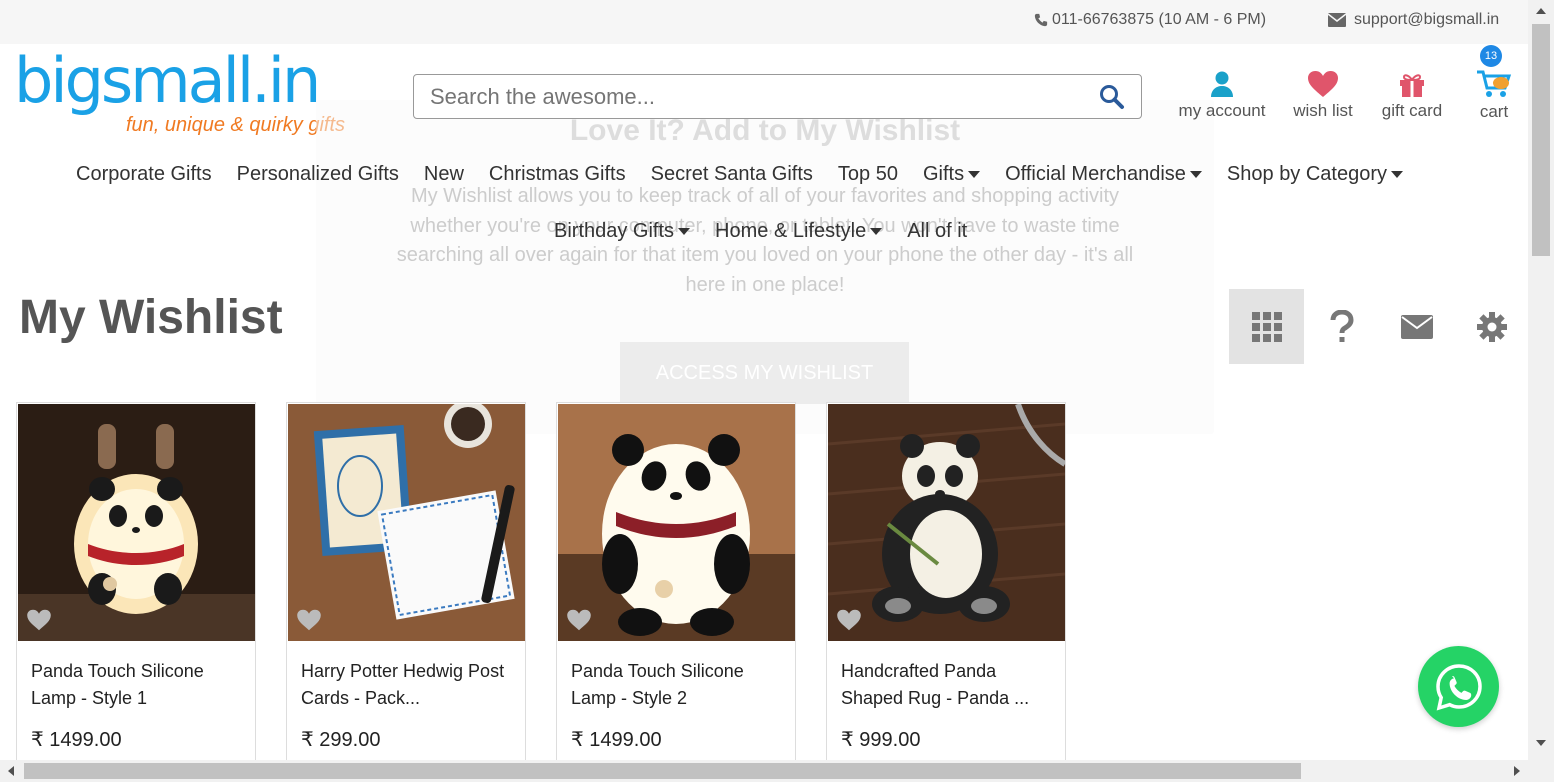  Describe the element at coordinates (1222, 110) in the screenshot. I see `my-account-label: my account` at that location.